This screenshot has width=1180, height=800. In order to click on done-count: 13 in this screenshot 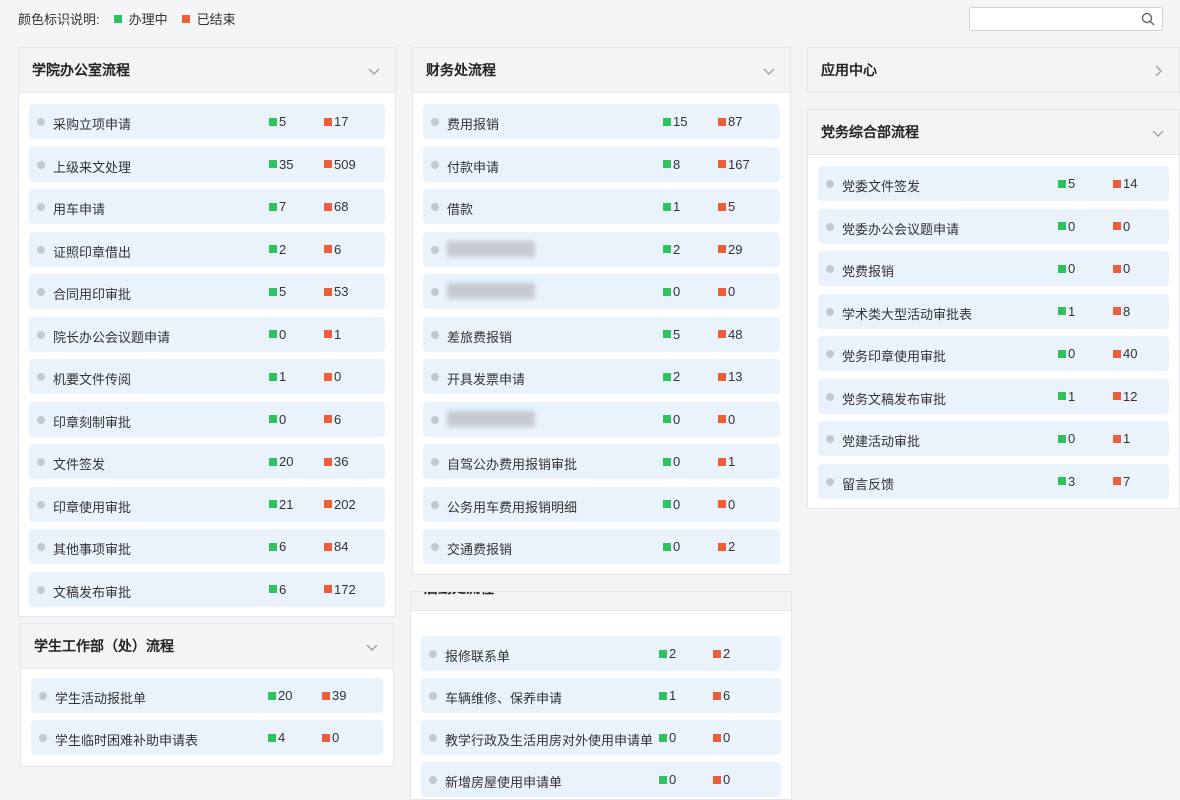, I will do `click(730, 376)`.